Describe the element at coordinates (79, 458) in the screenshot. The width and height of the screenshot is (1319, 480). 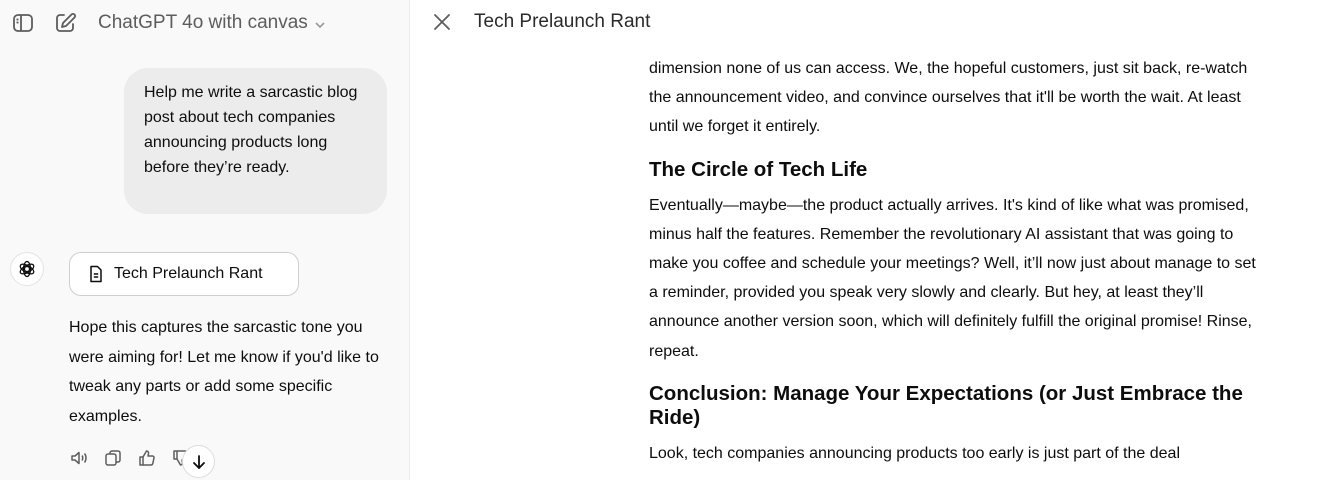
I see `speaker-icon` at that location.